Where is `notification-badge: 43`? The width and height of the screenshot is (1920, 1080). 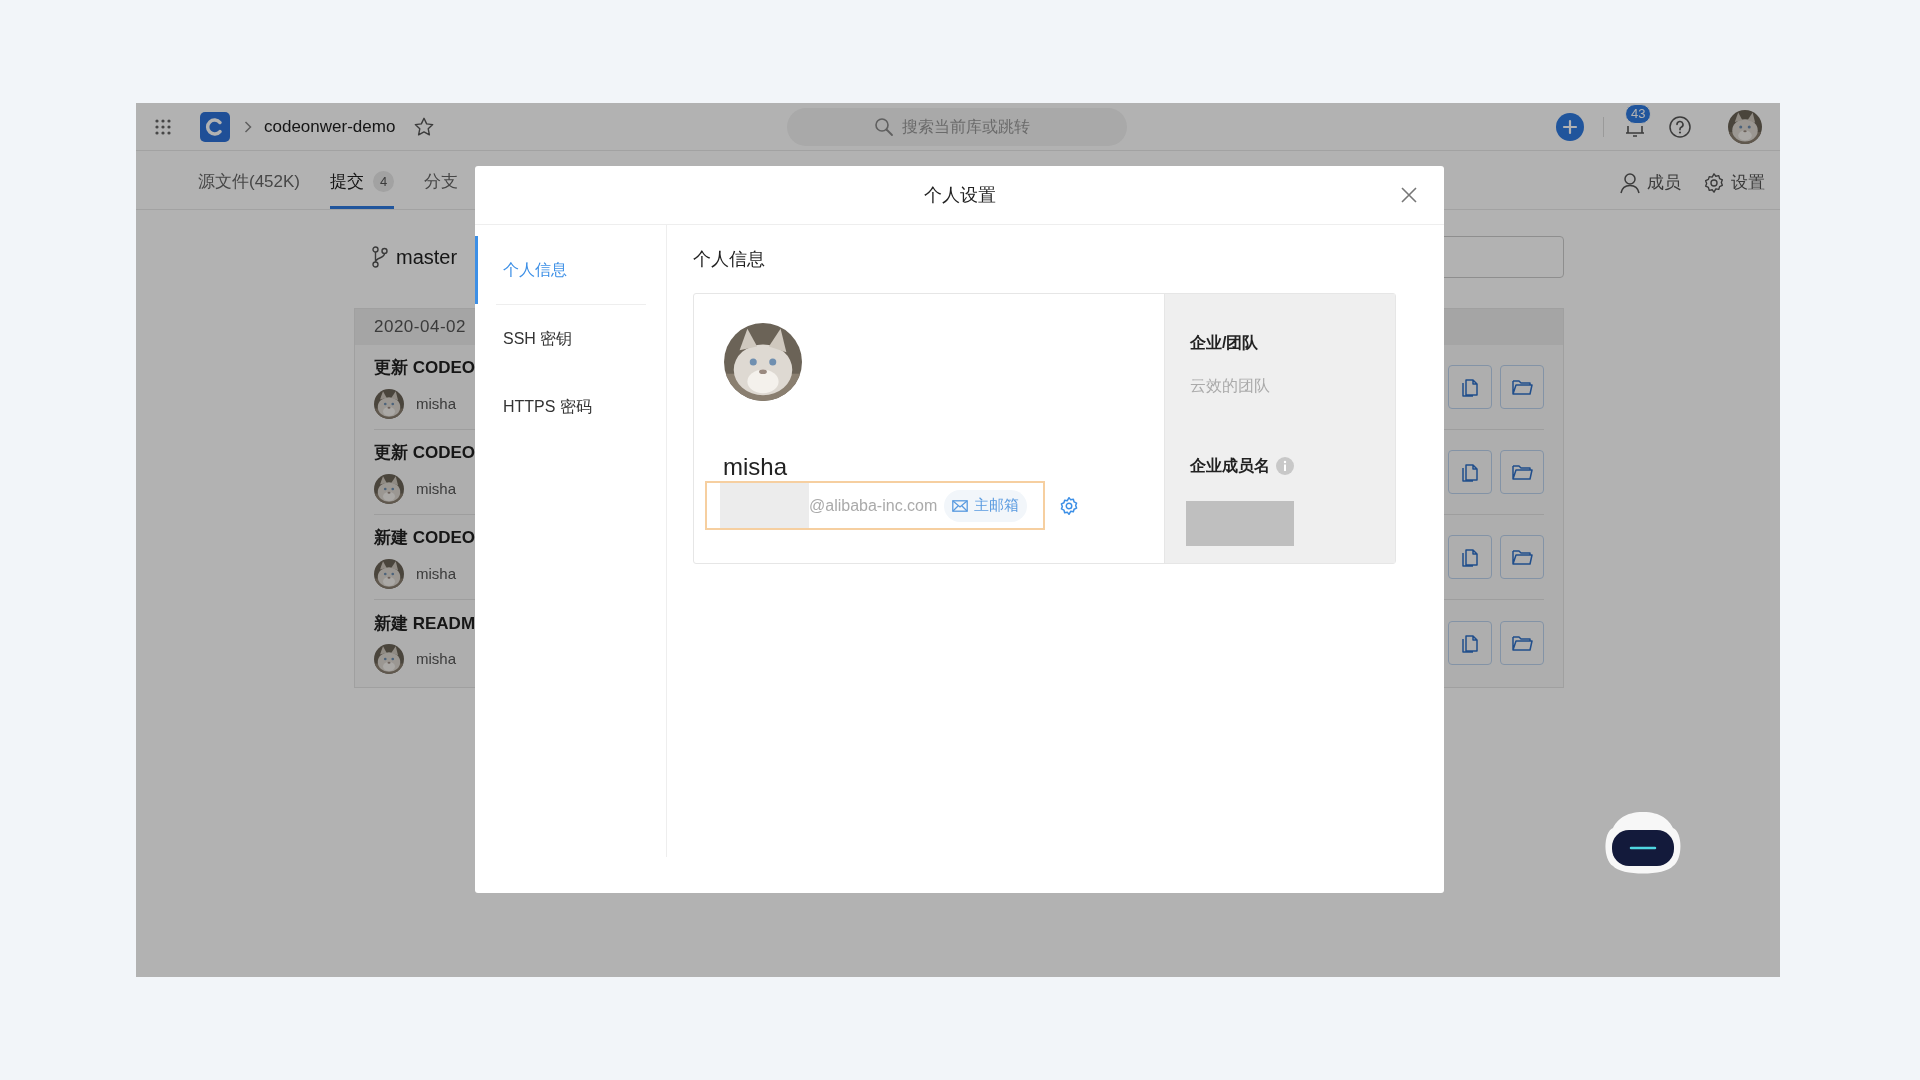
notification-badge: 43 is located at coordinates (1638, 113).